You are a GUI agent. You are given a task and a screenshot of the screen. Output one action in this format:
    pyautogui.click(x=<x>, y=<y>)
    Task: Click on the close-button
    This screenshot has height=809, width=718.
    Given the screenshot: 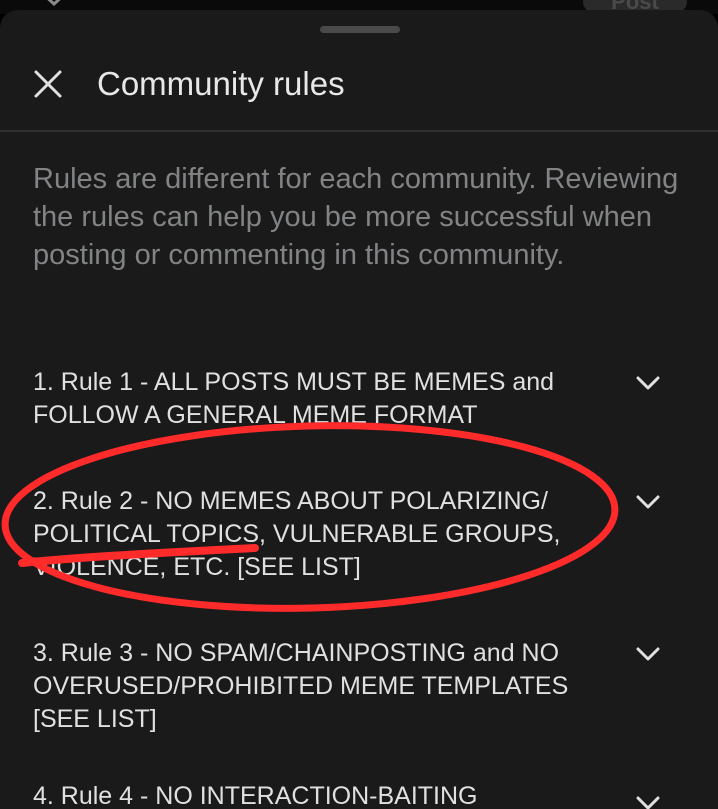 What is the action you would take?
    pyautogui.click(x=48, y=84)
    